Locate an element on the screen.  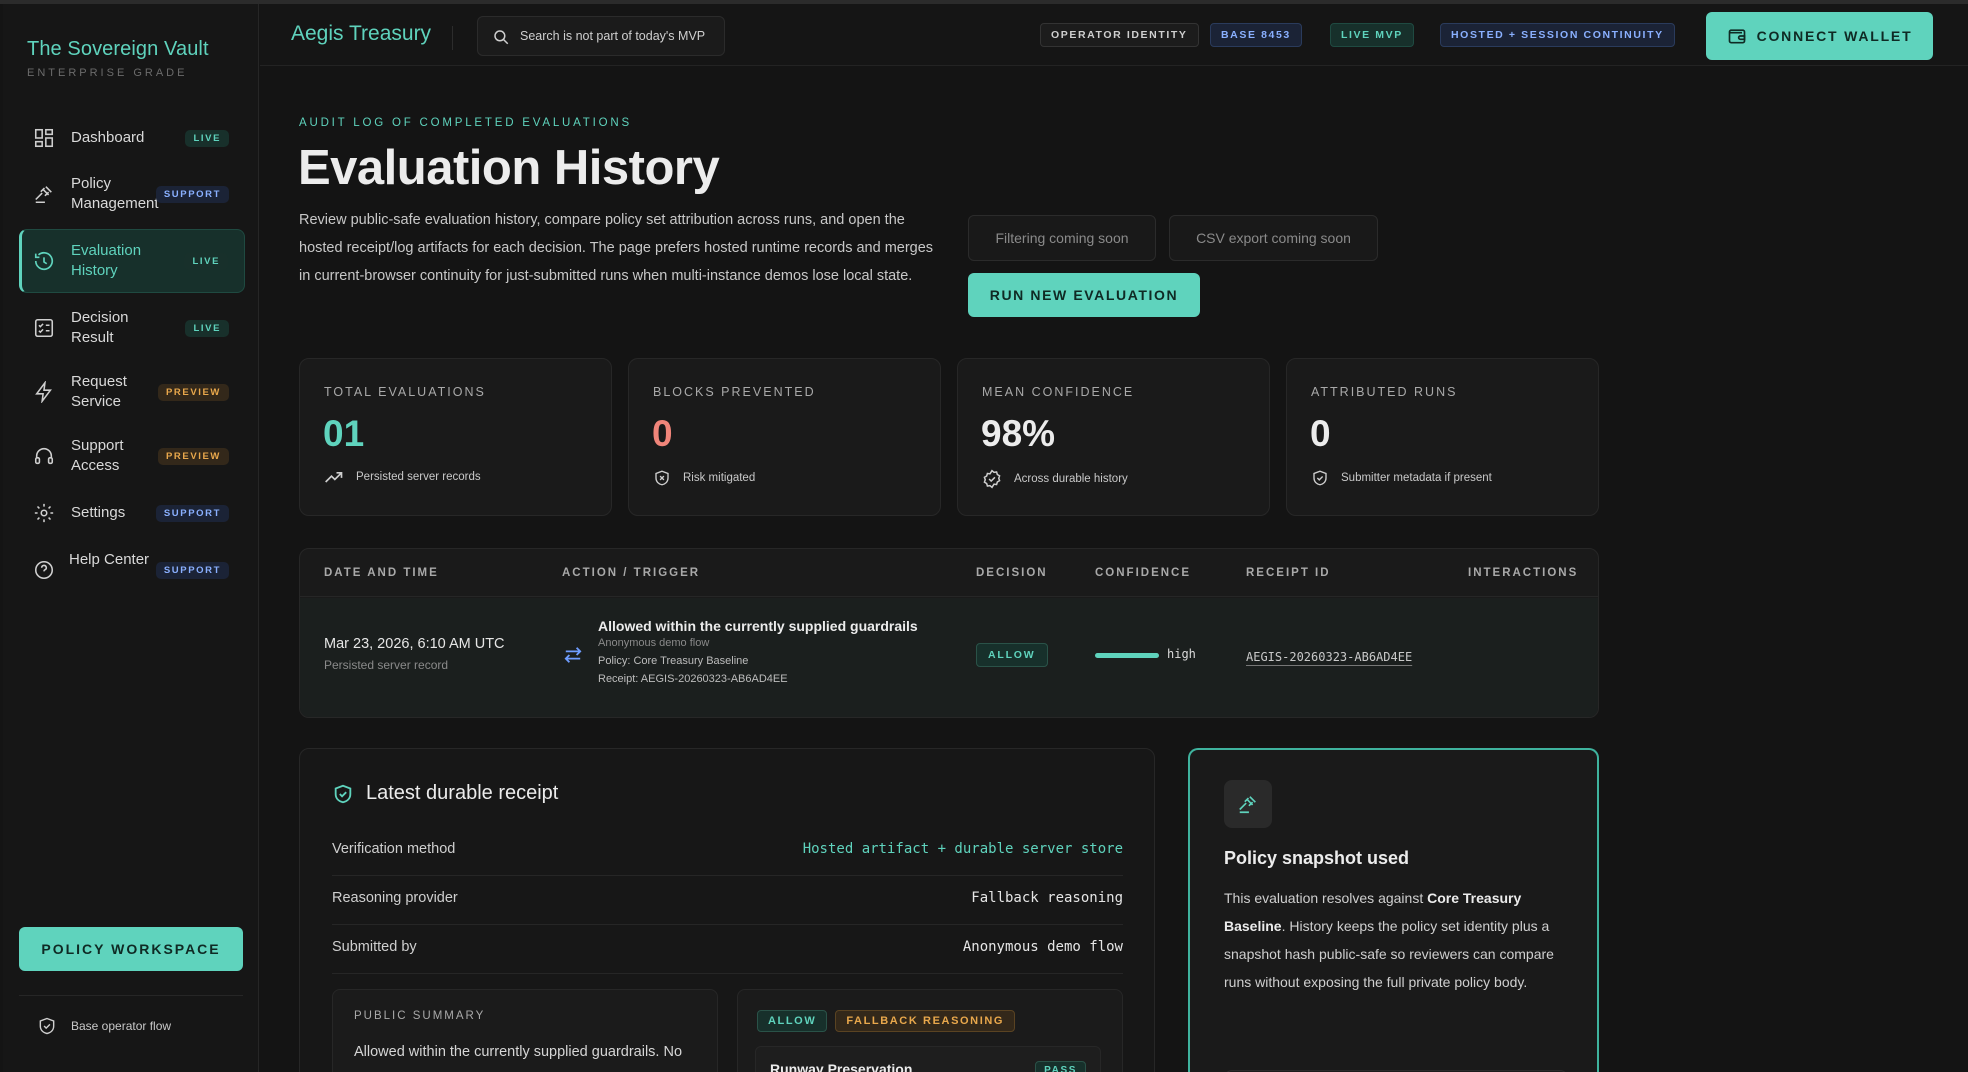
sidebar-item-policy-management: Policy Management SUPPORT is located at coordinates (132, 194).